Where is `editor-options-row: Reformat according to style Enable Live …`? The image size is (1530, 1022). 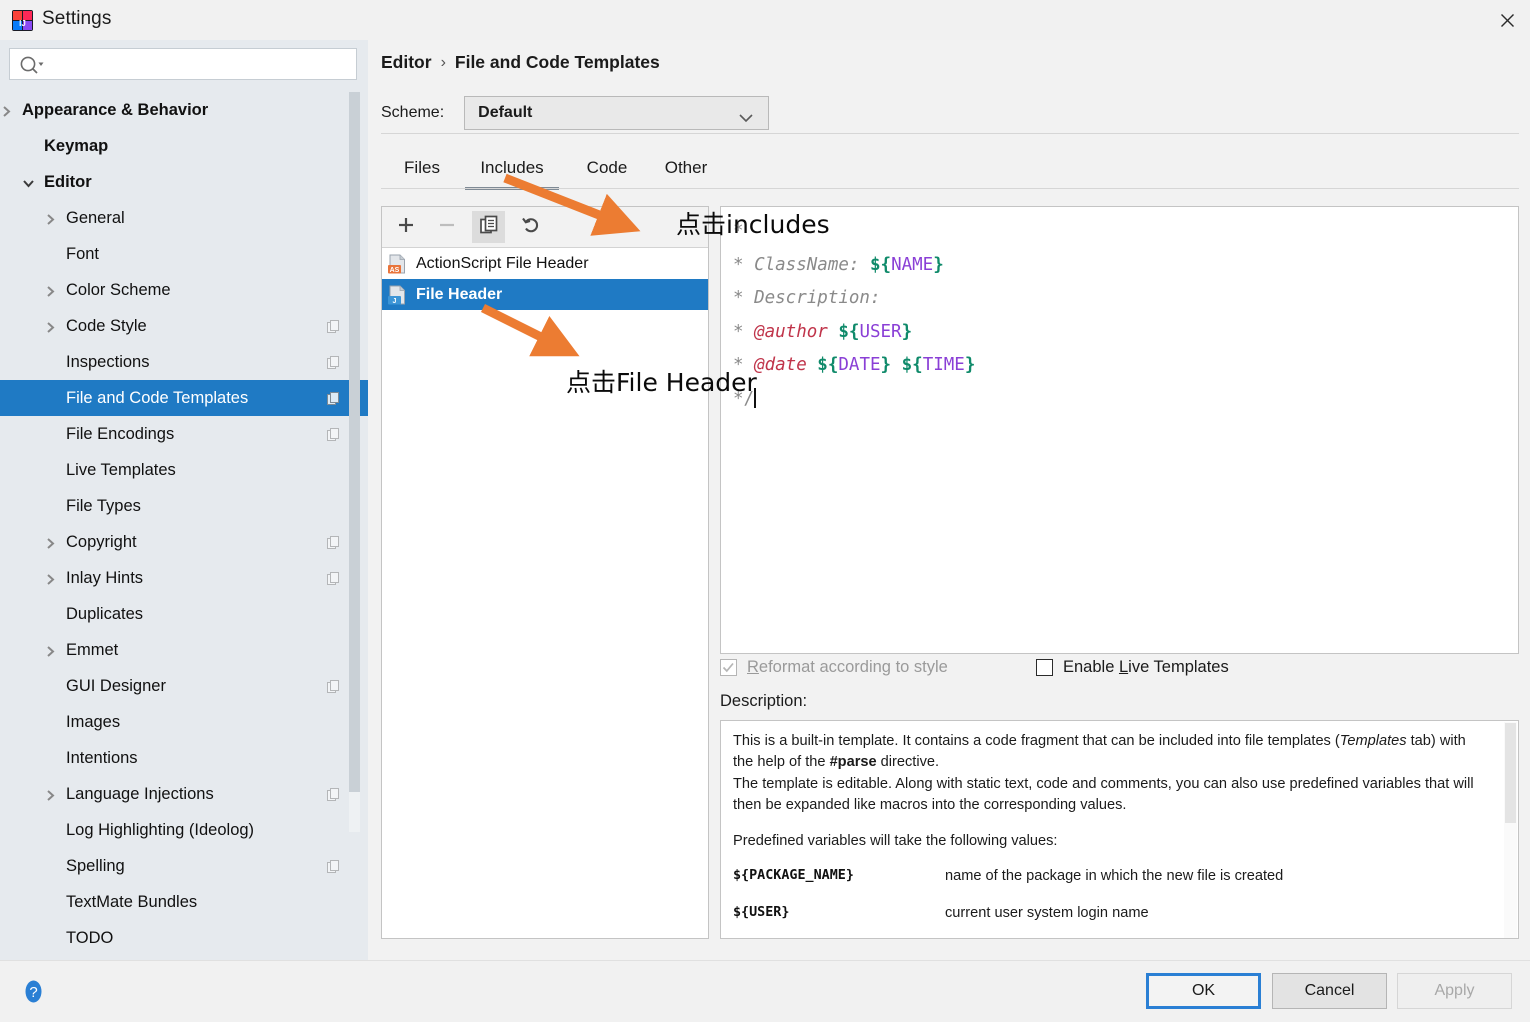
editor-options-row: Reformat according to style Enable Live … is located at coordinates (1119, 672).